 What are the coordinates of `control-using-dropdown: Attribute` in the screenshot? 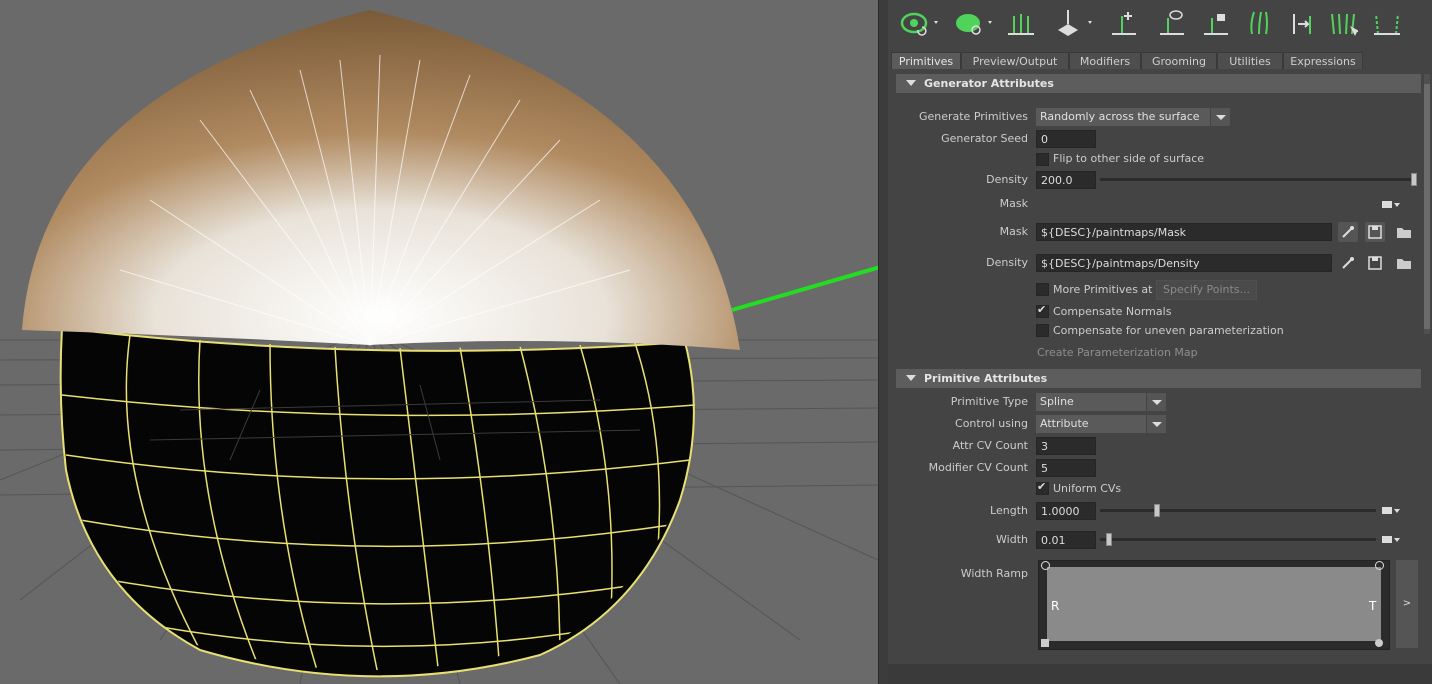 It's located at (1101, 424).